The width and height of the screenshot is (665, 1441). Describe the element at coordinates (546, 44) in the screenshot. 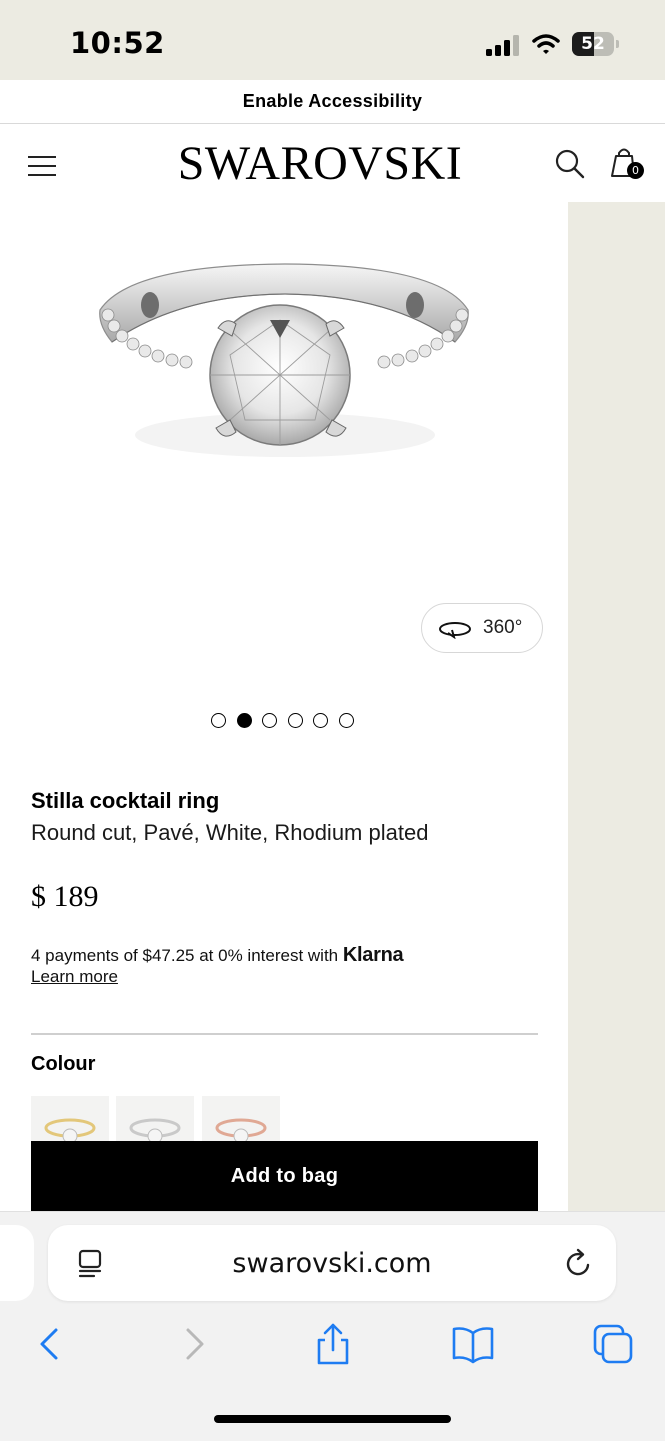

I see `wifi-icon` at that location.